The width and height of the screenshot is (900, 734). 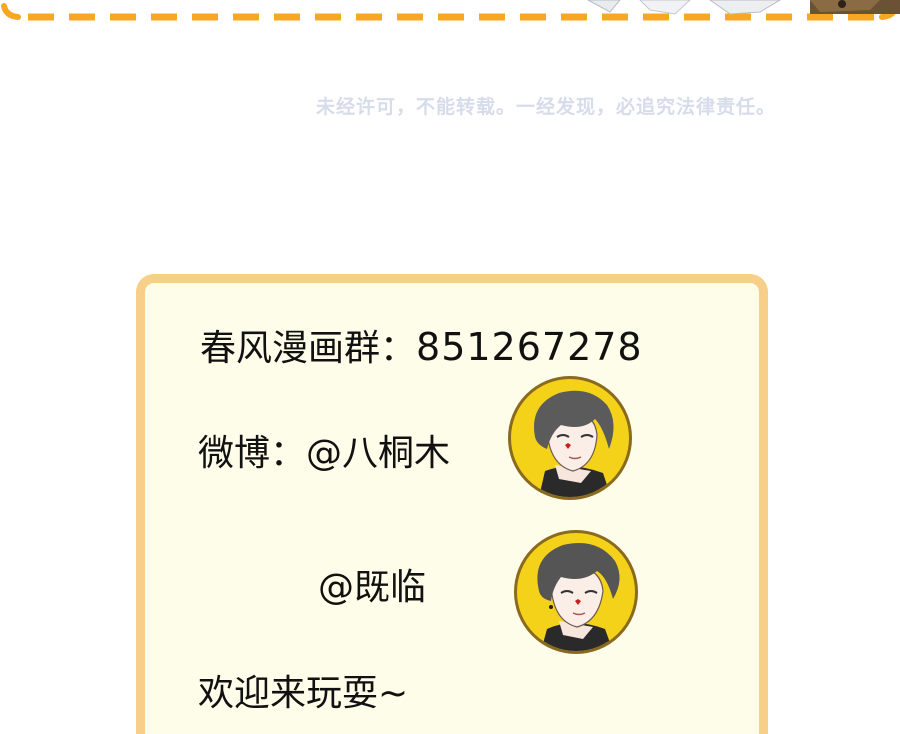 I want to click on group-label: 春风漫画群：, so click(x=308, y=348).